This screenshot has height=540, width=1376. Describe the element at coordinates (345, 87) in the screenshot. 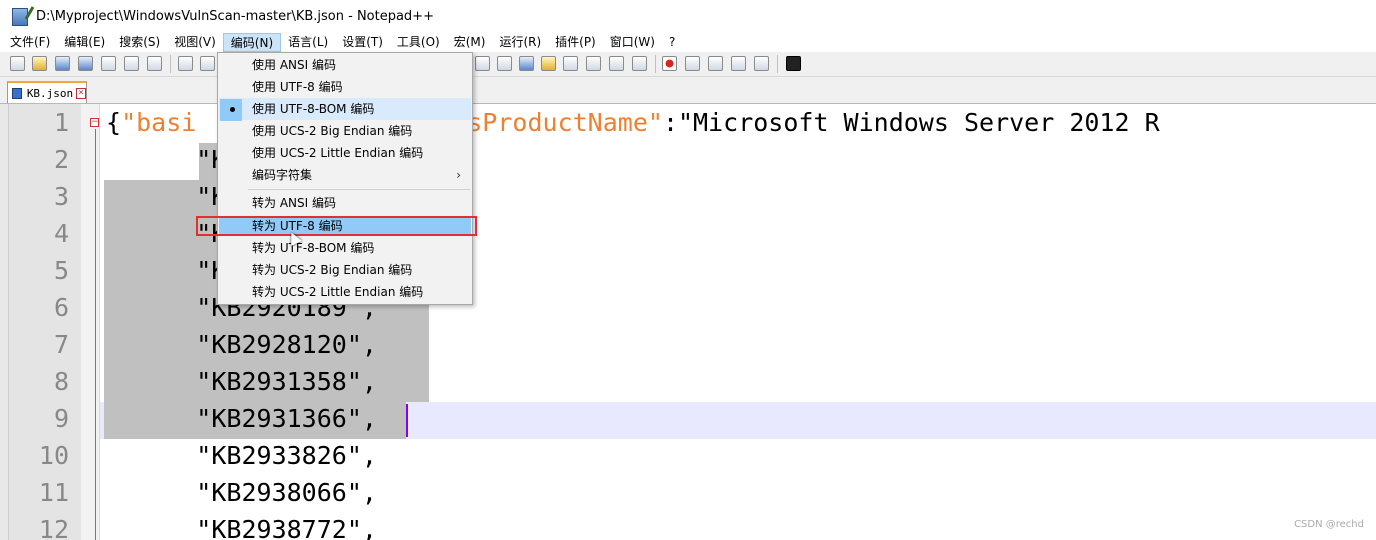

I see `menu-item-use-utf8: 使用 UTF-8 编码` at that location.